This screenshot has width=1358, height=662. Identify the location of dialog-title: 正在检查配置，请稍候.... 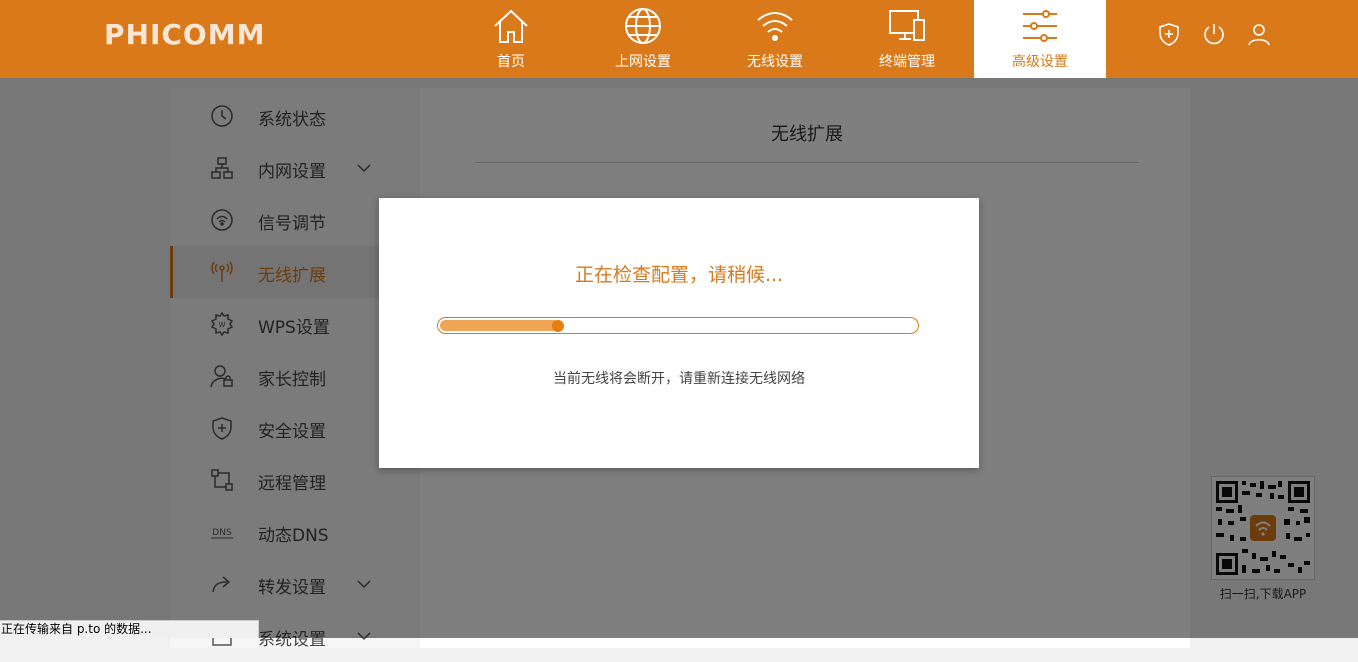
(679, 275).